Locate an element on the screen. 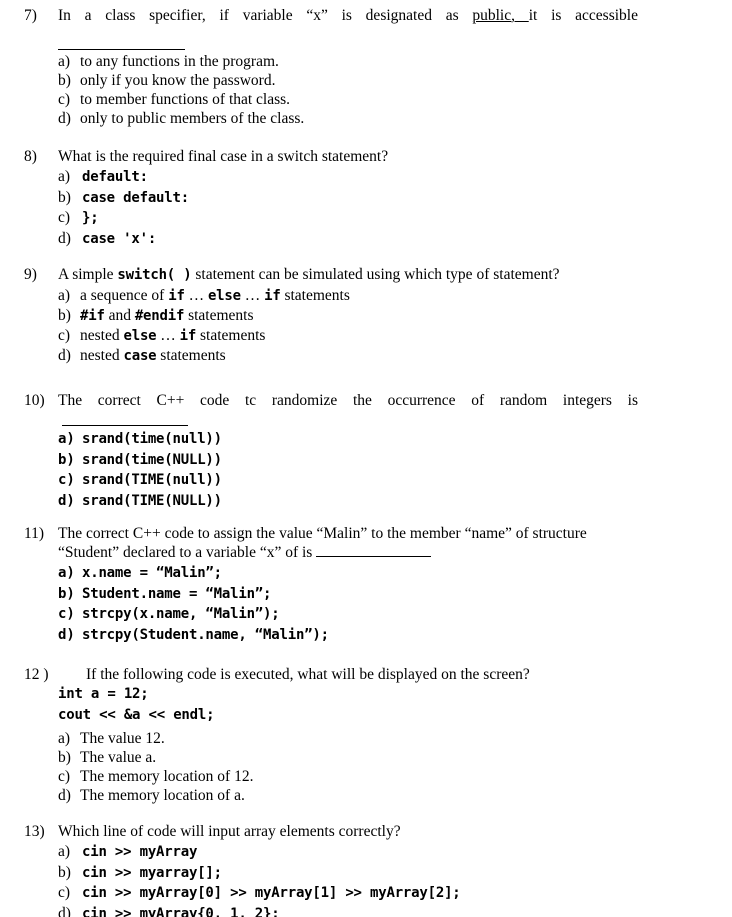 This screenshot has height=917, width=732. question-13-number: 13) is located at coordinates (34, 831).